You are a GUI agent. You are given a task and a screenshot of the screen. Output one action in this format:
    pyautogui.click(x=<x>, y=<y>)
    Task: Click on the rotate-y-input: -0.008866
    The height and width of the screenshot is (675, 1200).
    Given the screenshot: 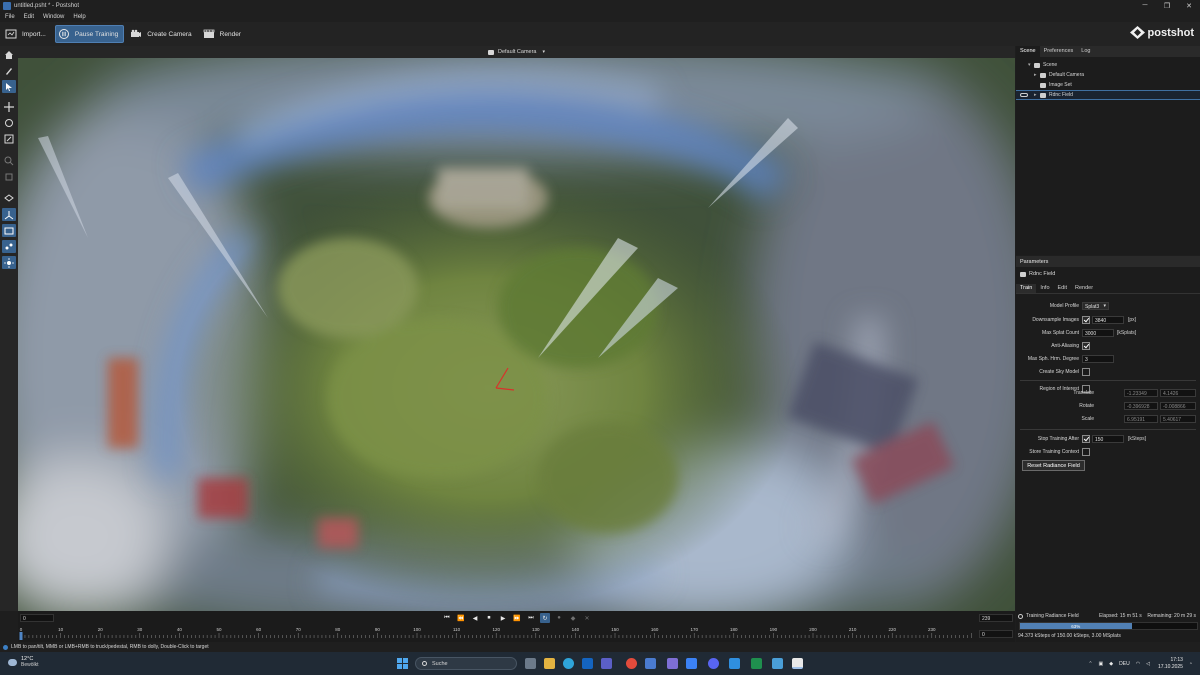 What is the action you would take?
    pyautogui.click(x=1178, y=406)
    